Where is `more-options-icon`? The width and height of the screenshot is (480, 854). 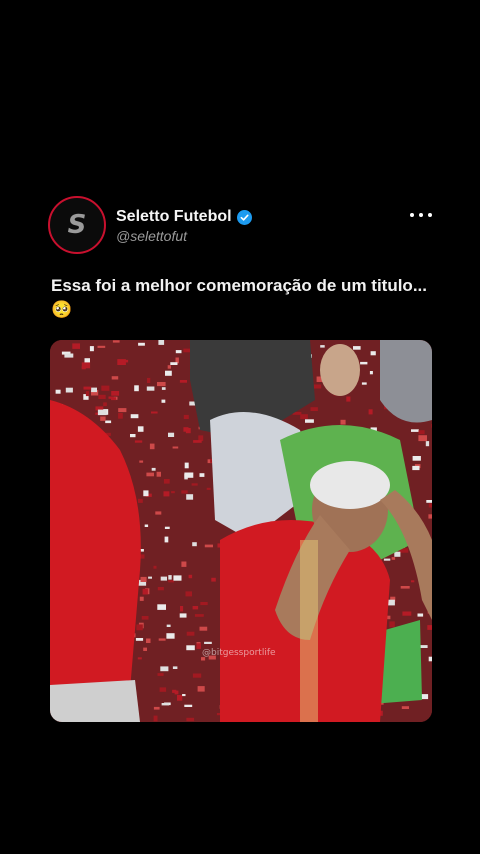 more-options-icon is located at coordinates (421, 215).